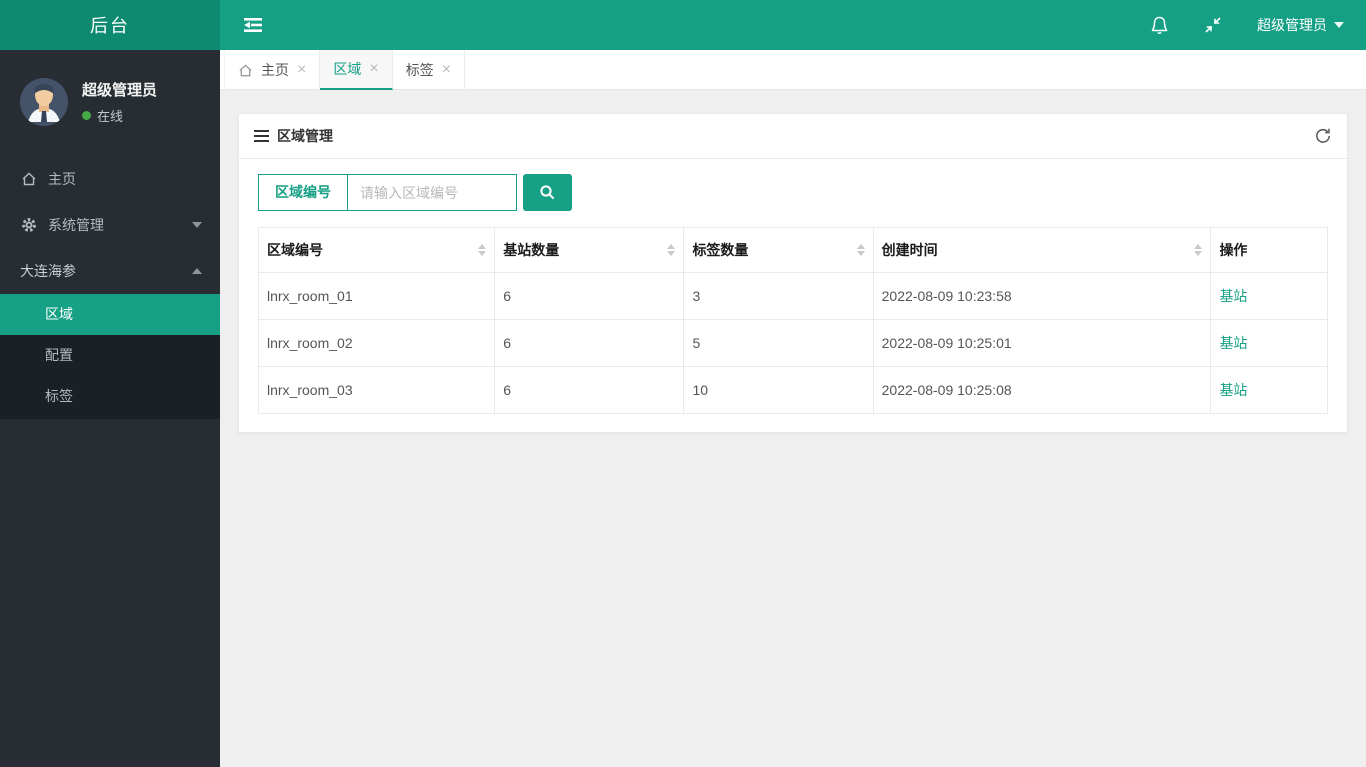 The image size is (1366, 767). Describe the element at coordinates (376, 390) in the screenshot. I see `cell-area-id: lnrx_room_03` at that location.